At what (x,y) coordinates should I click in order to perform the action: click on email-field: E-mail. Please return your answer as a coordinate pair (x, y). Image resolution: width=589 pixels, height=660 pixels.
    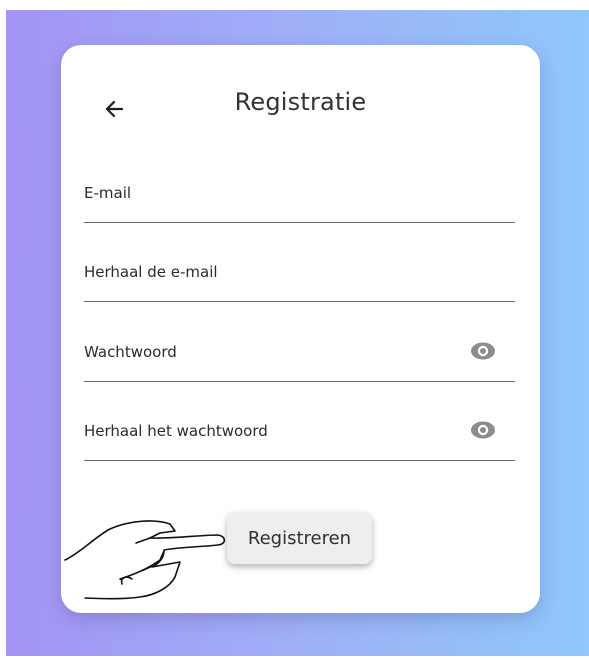
    Looking at the image, I should click on (299, 202).